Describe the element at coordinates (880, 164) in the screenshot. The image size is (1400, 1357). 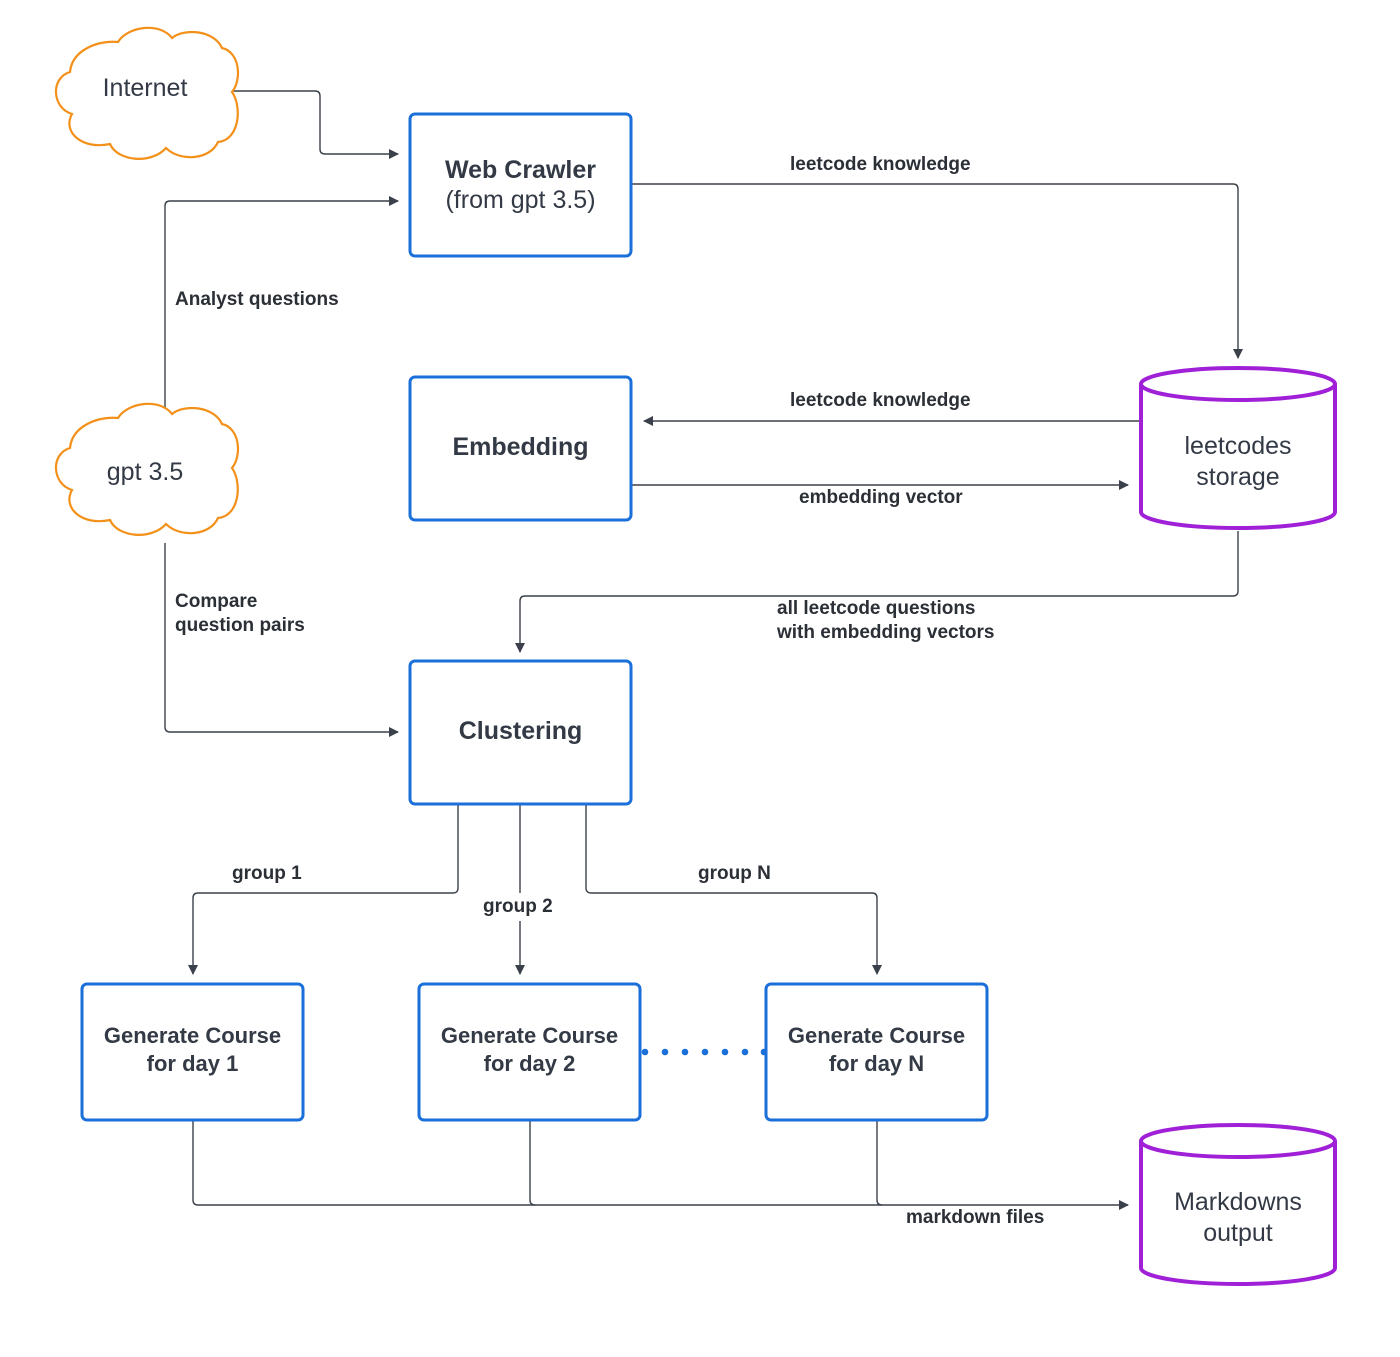
I see `edge-label-crawler-to-storage: leetcode knowledge` at that location.